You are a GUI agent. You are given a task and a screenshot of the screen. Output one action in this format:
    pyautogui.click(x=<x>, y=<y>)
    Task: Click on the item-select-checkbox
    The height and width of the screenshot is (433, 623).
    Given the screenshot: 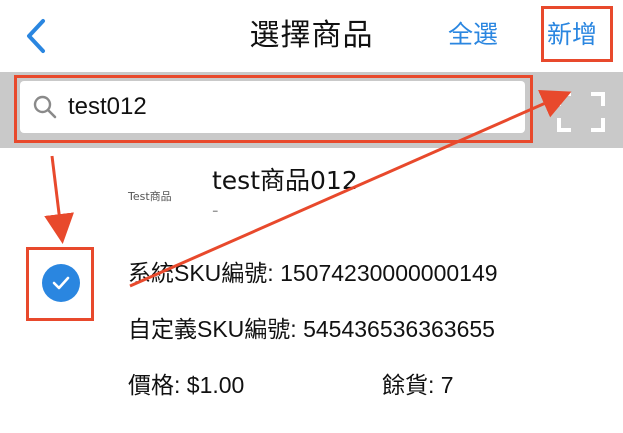 What is the action you would take?
    pyautogui.click(x=61, y=283)
    